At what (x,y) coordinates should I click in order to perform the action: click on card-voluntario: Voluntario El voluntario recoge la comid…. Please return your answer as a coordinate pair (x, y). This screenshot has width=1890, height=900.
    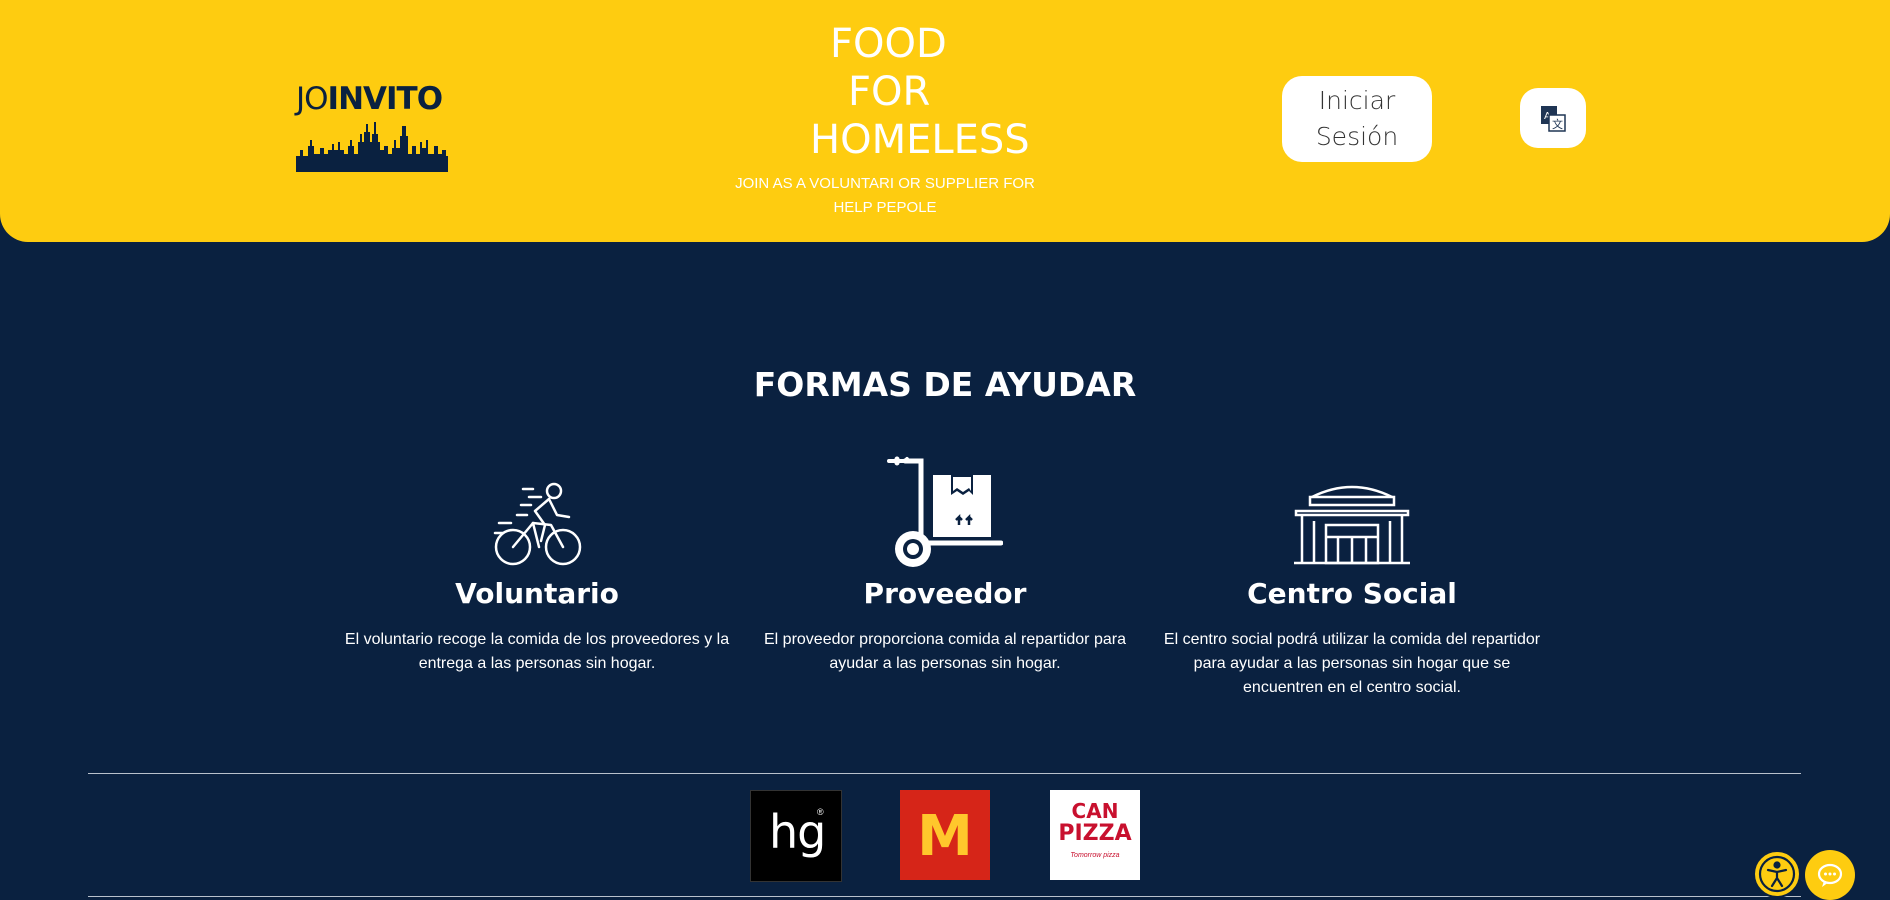
    Looking at the image, I should click on (537, 560).